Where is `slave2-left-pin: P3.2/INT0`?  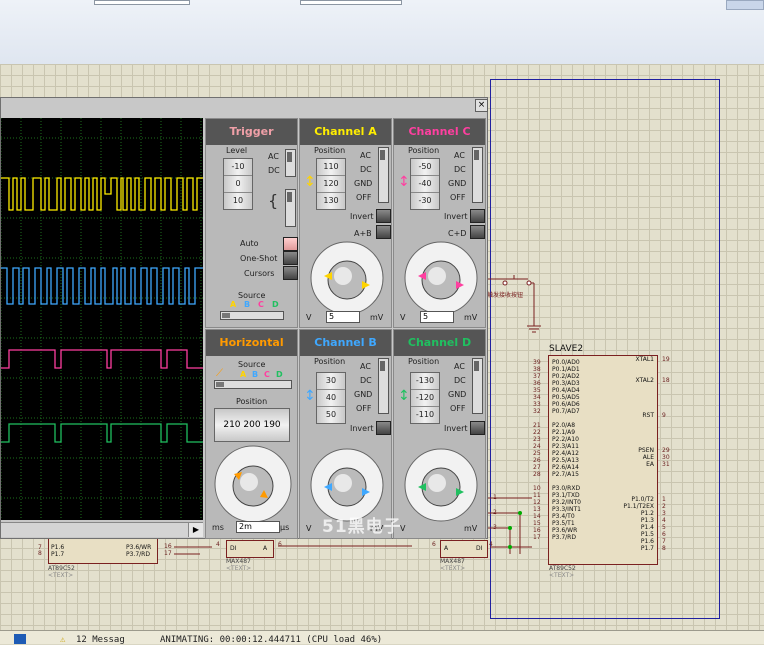
slave2-left-pin: P3.2/INT0 is located at coordinates (566, 502).